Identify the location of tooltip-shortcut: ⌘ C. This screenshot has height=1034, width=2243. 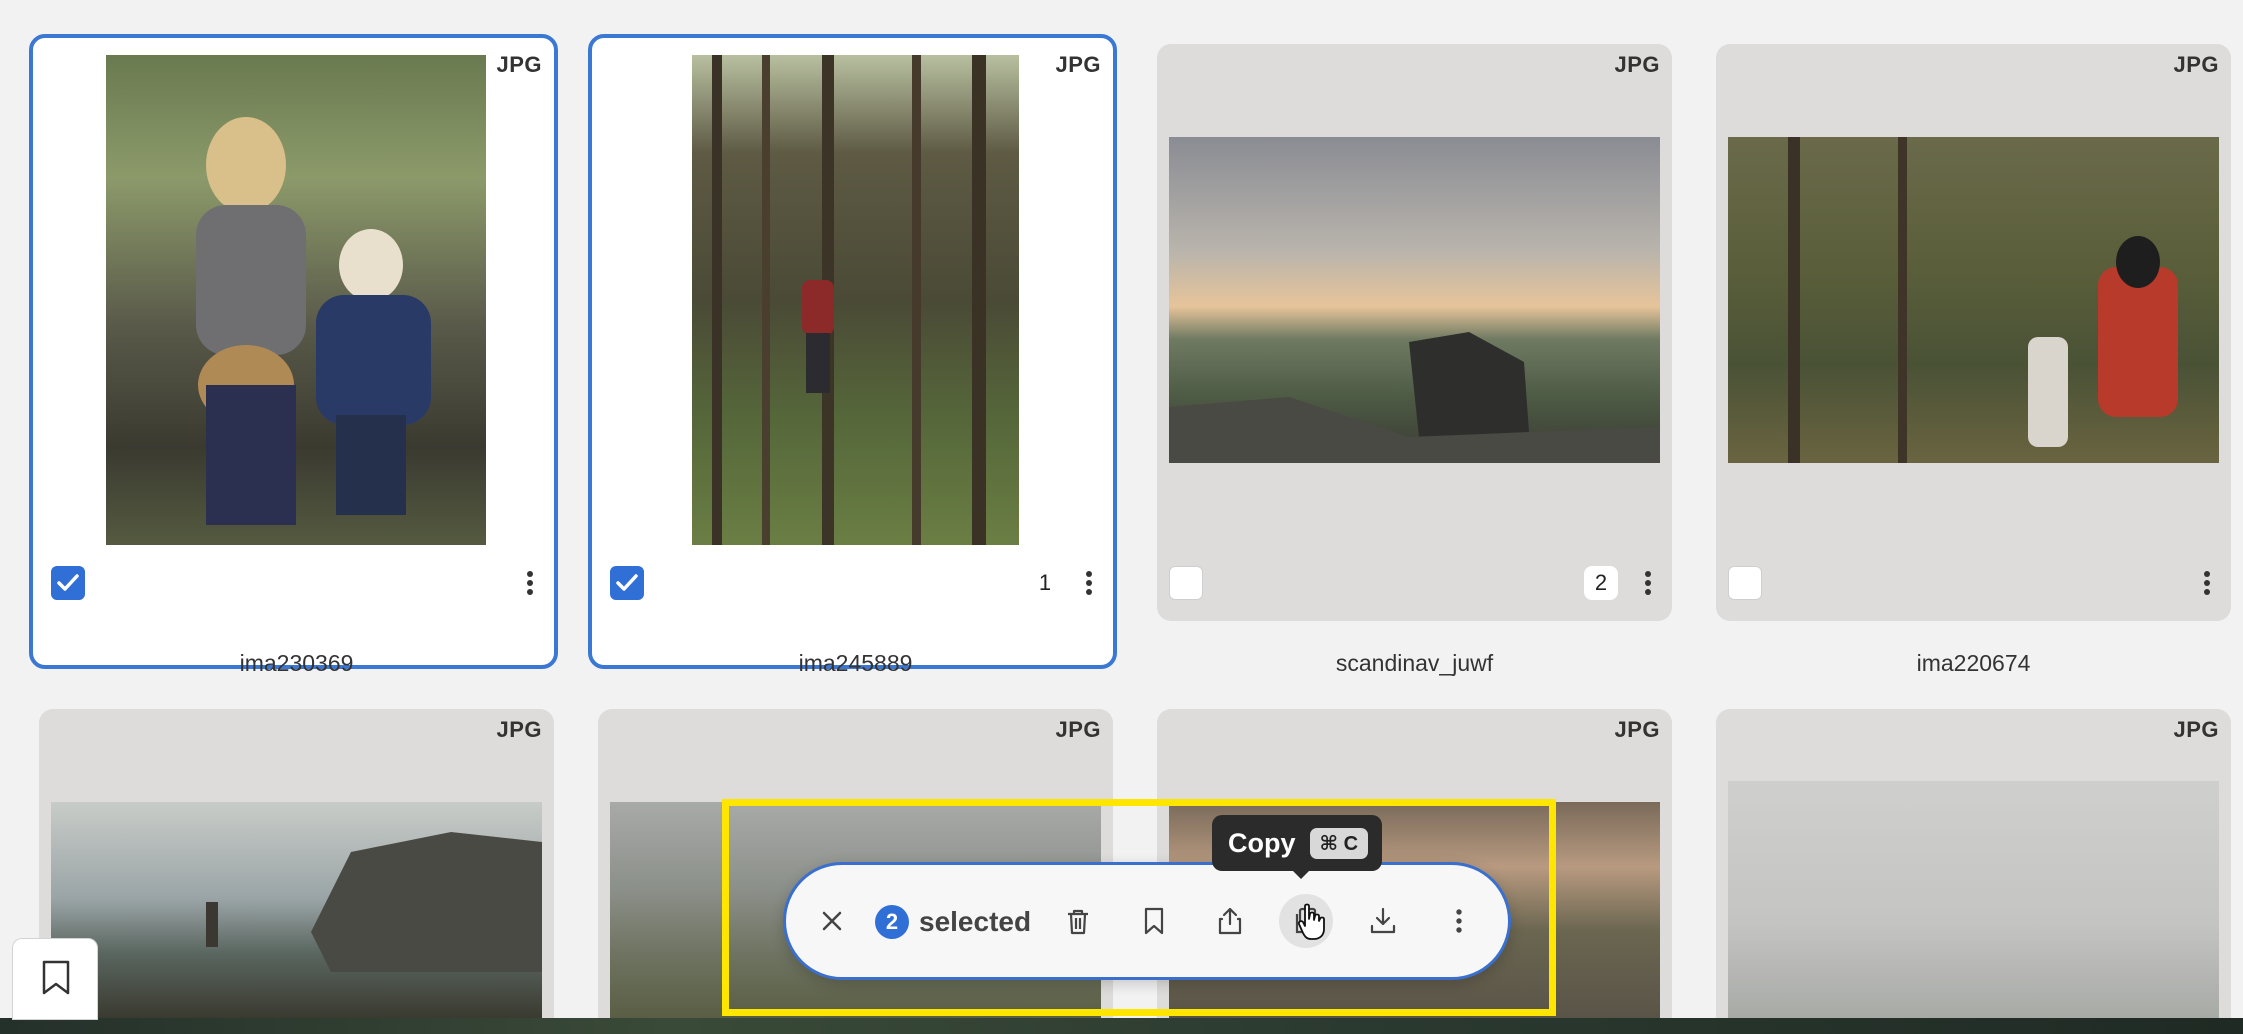
(1339, 843).